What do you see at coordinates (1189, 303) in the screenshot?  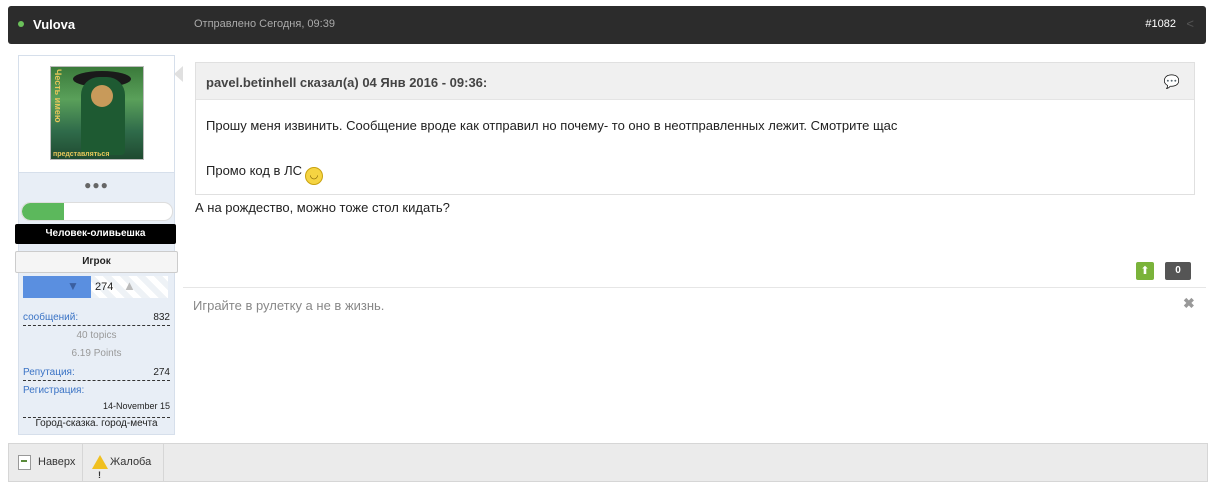 I see `close-icon: ✖` at bounding box center [1189, 303].